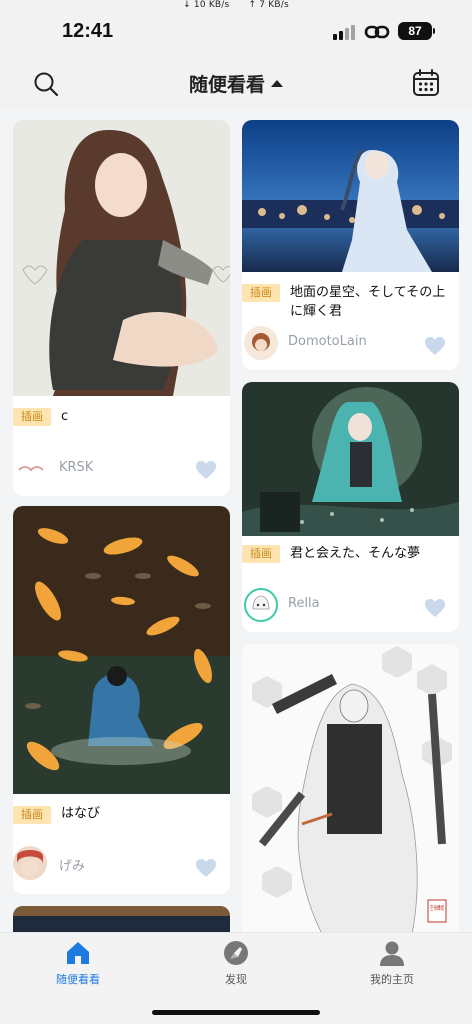  Describe the element at coordinates (236, 979) in the screenshot. I see `tab-label: 发现` at that location.